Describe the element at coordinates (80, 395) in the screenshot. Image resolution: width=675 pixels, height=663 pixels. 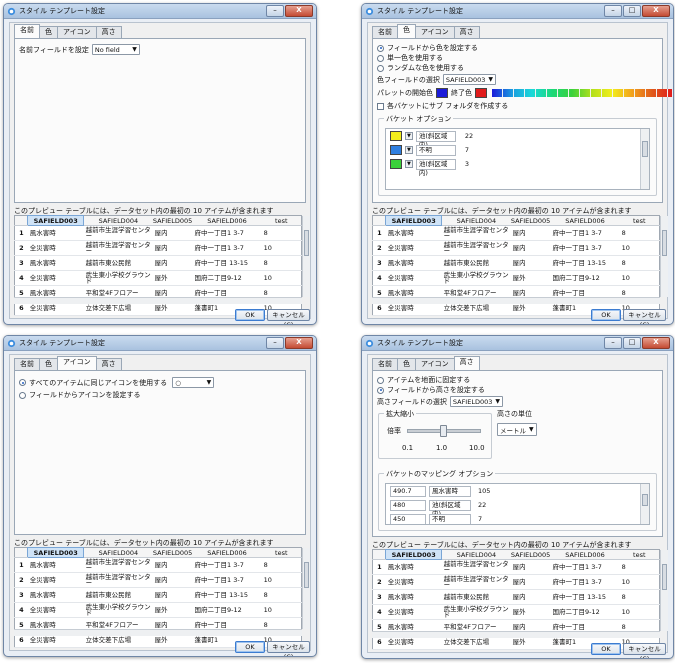
I see `radio-icon-field-row: フィールドからアイコンを設定する` at that location.